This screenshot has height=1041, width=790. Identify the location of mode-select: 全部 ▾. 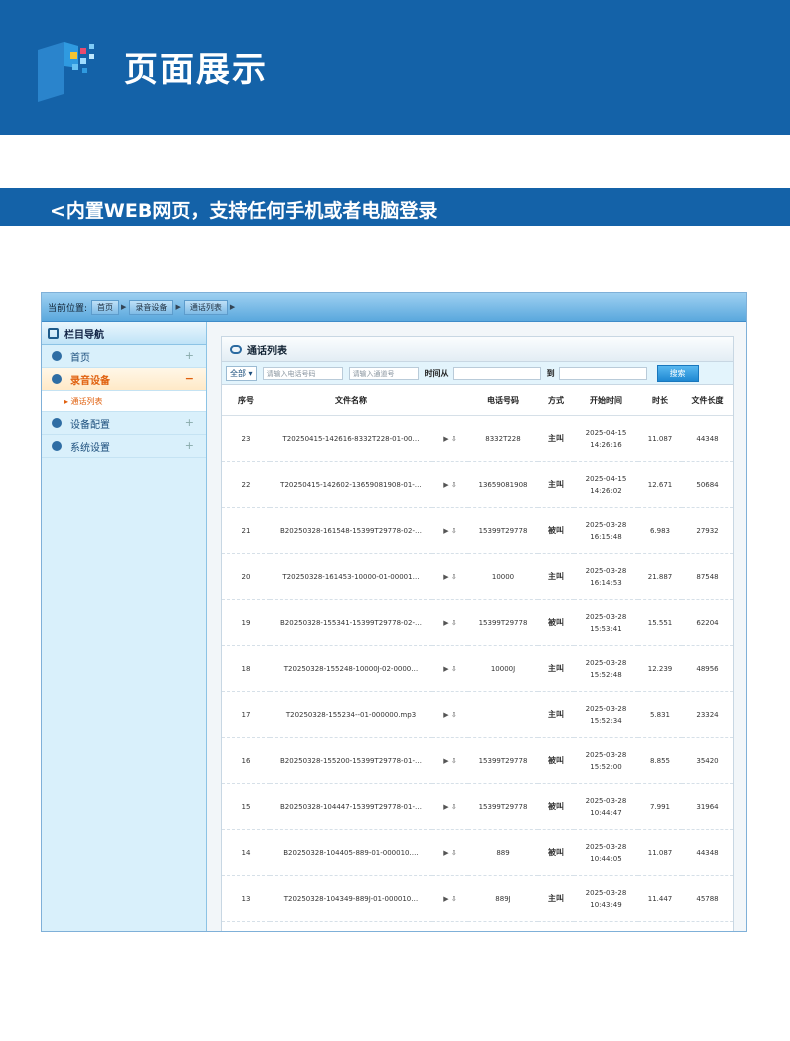
(241, 373).